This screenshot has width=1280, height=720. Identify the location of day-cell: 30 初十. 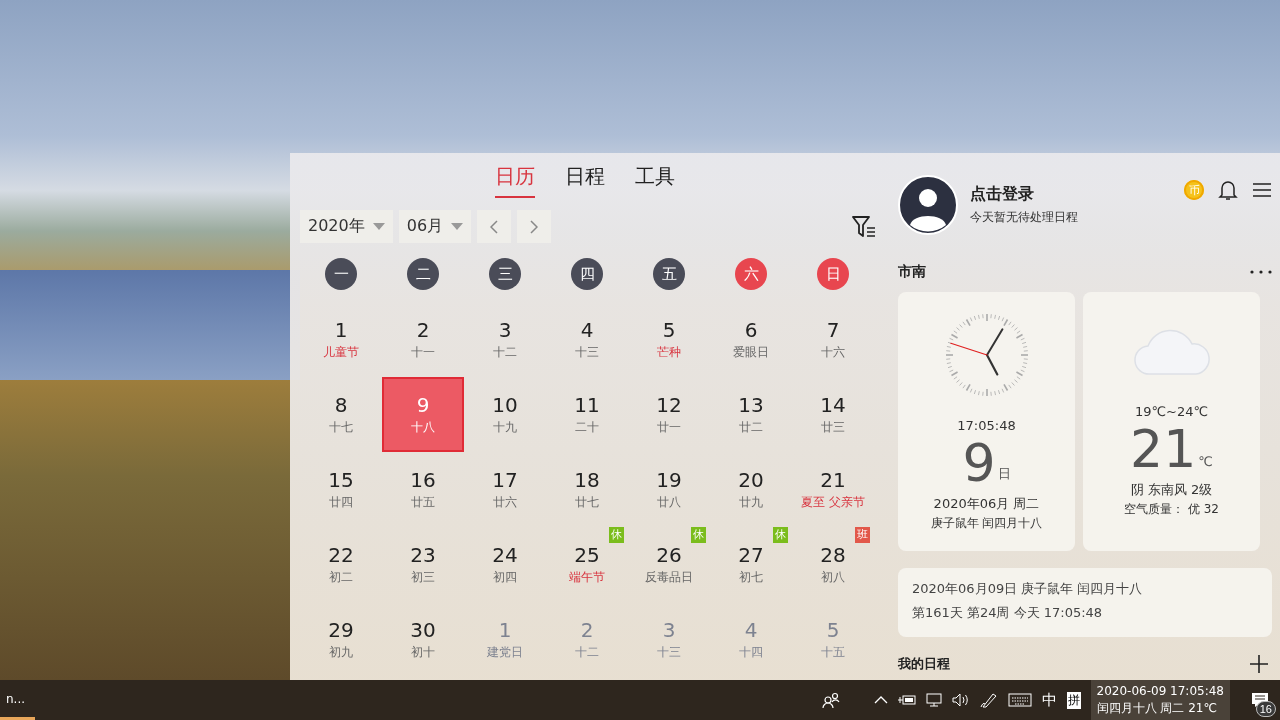
(423, 639).